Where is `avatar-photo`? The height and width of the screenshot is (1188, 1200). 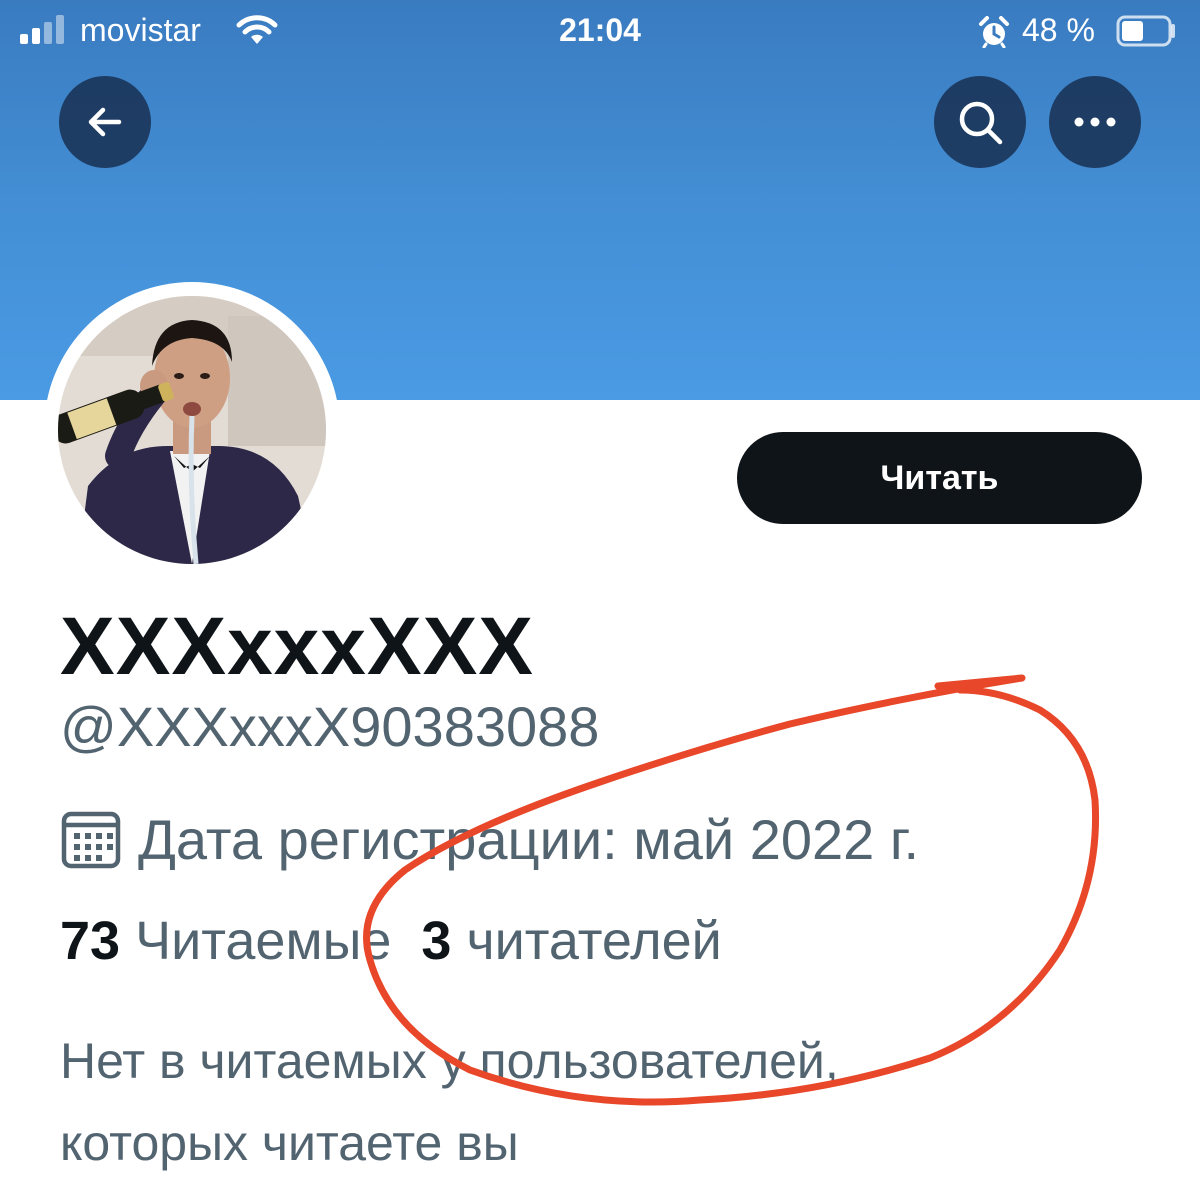
avatar-photo is located at coordinates (192, 430).